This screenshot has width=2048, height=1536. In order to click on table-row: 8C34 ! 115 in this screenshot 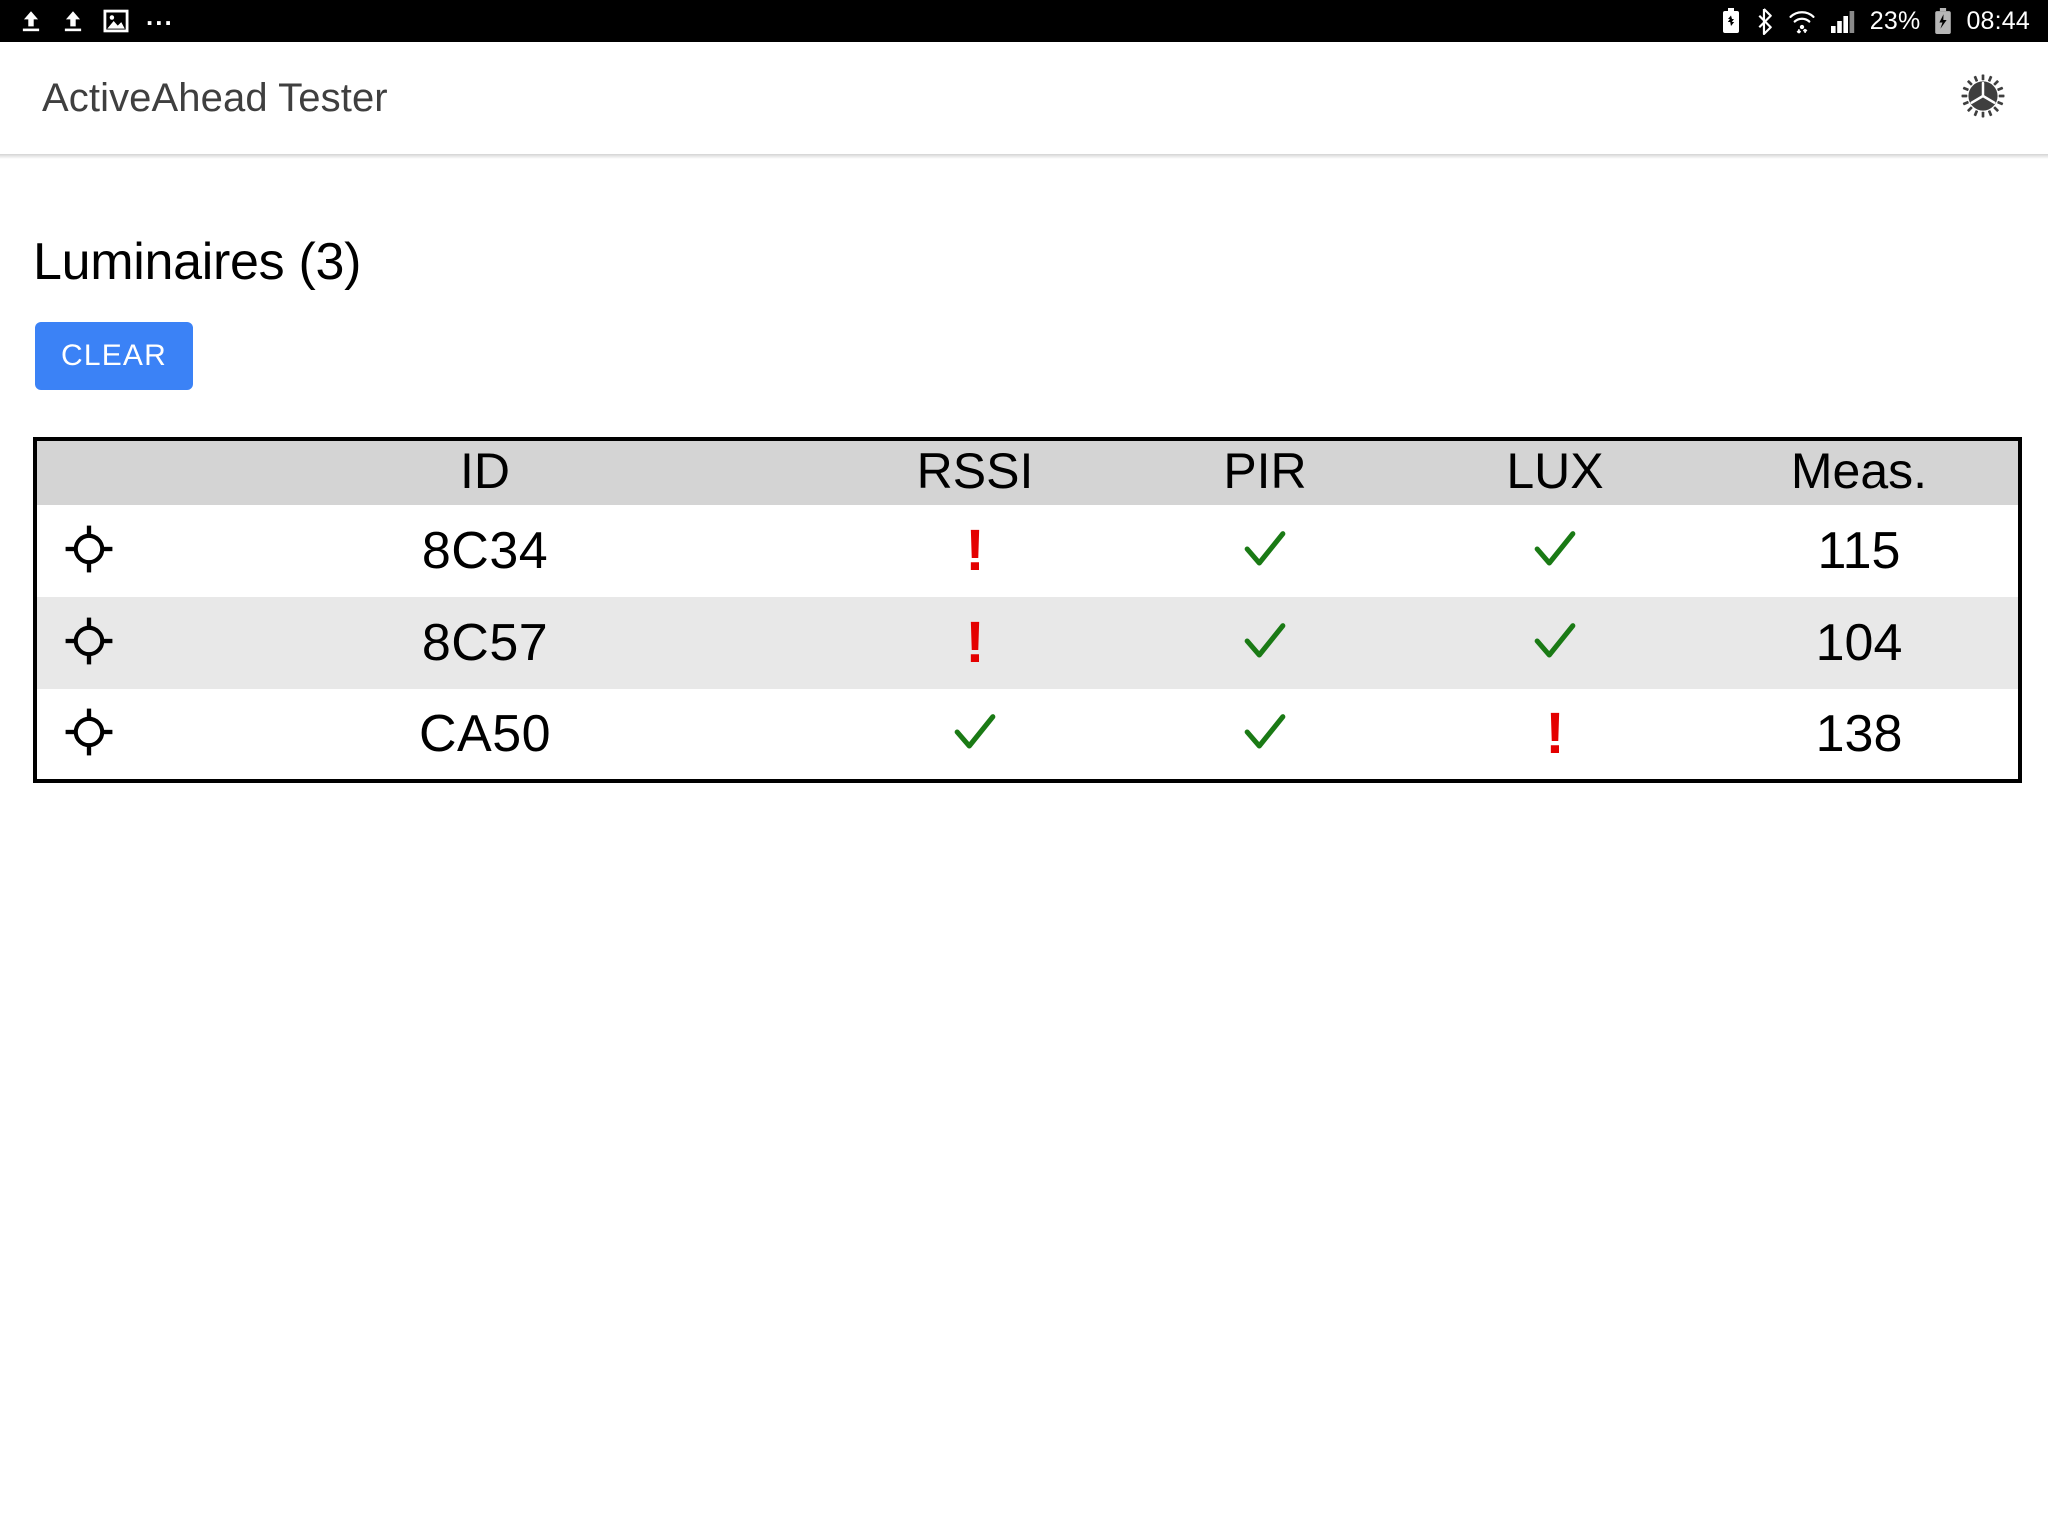, I will do `click(1027, 551)`.